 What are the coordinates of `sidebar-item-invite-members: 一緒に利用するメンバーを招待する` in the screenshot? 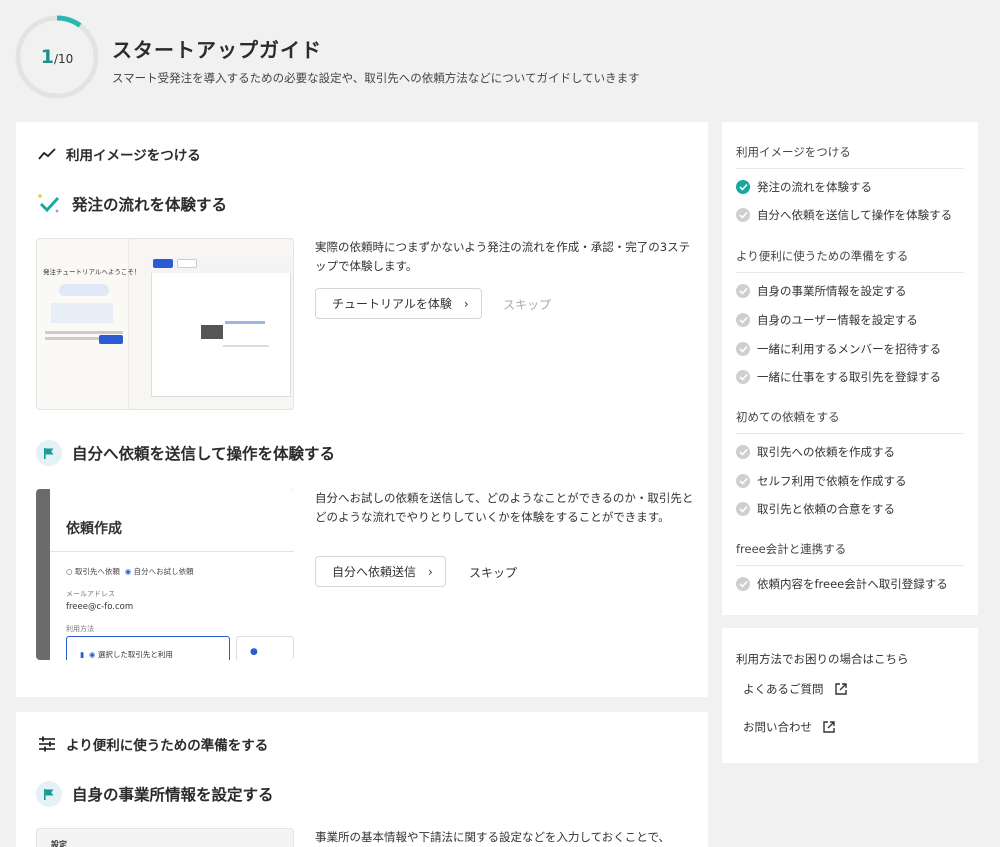 It's located at (838, 349).